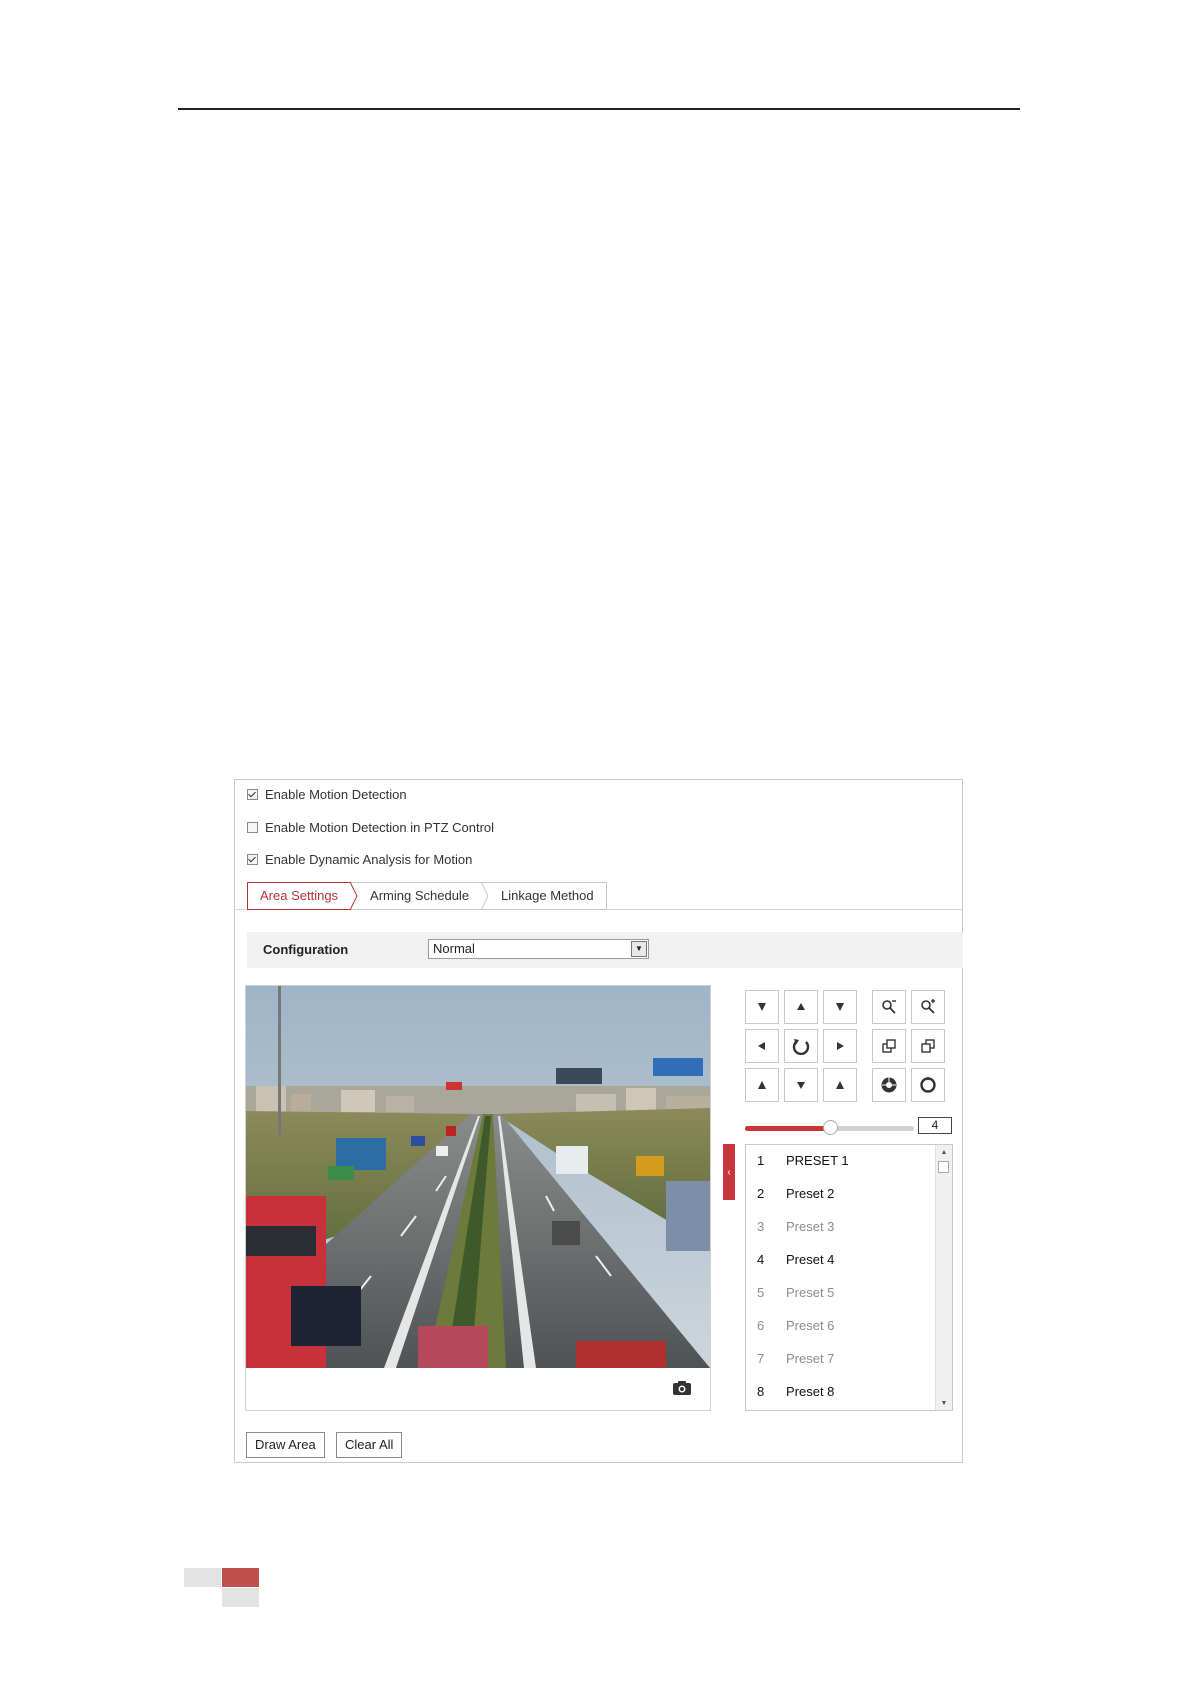 The height and width of the screenshot is (1684, 1191). Describe the element at coordinates (801, 1085) in the screenshot. I see `down-icon` at that location.